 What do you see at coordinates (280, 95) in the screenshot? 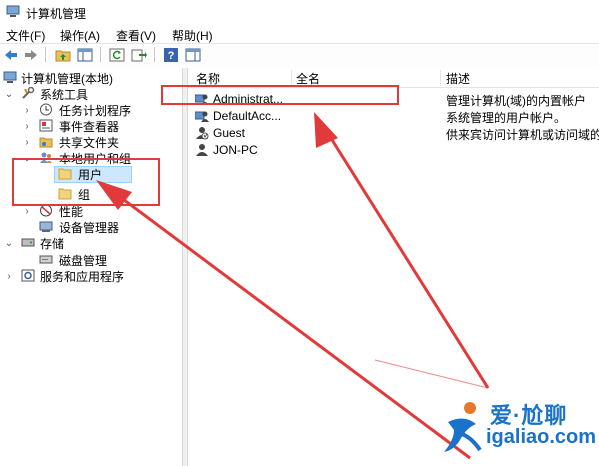
I see `annotation-box-administrator` at bounding box center [280, 95].